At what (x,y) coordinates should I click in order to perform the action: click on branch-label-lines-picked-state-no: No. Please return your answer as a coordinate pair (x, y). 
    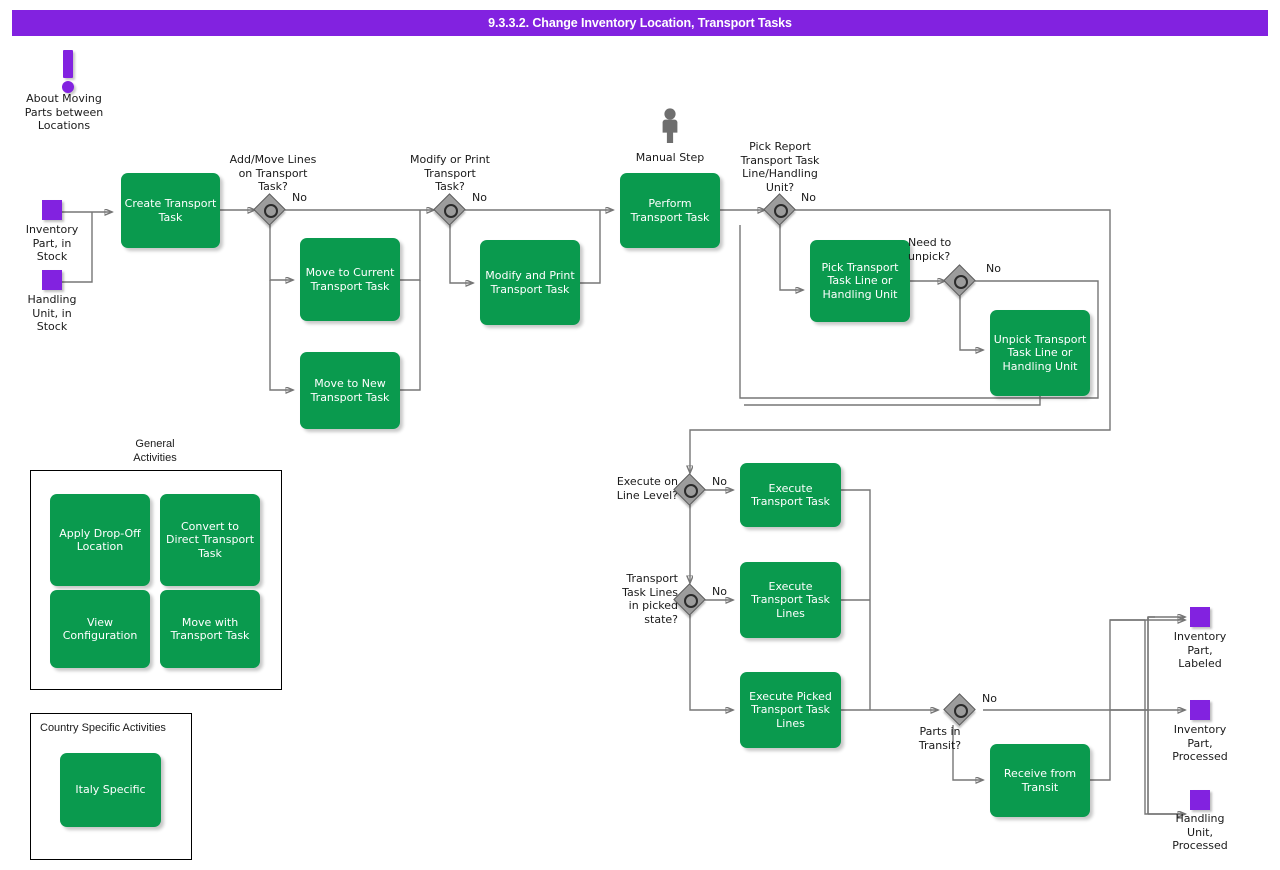
    Looking at the image, I should click on (719, 591).